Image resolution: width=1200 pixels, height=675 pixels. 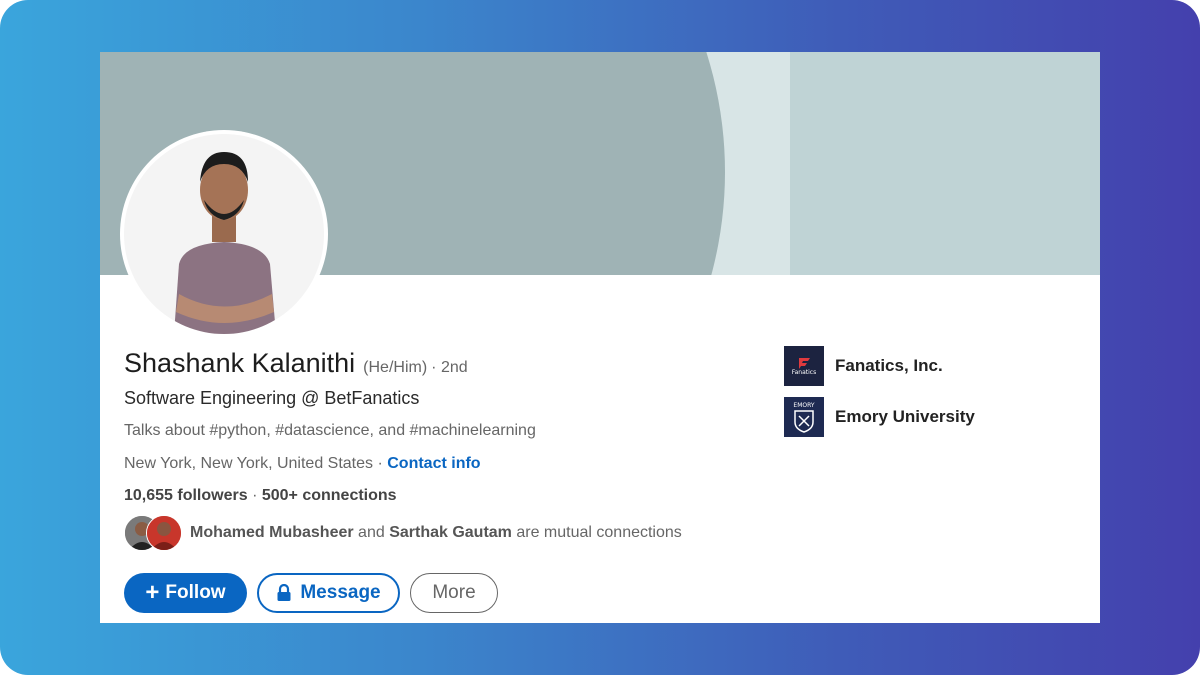 What do you see at coordinates (804, 405) in the screenshot?
I see `emory-logo-text: EMORY` at bounding box center [804, 405].